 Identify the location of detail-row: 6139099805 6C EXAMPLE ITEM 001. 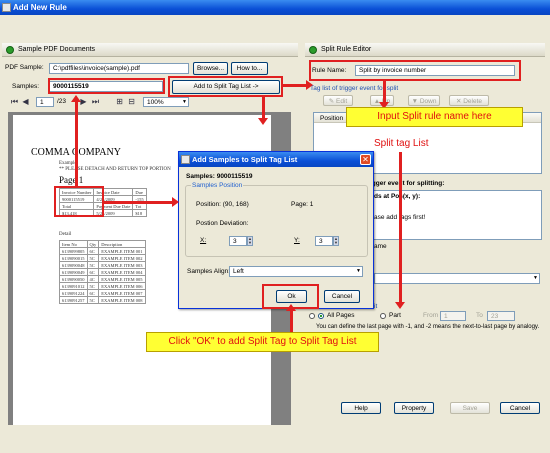
(102, 251).